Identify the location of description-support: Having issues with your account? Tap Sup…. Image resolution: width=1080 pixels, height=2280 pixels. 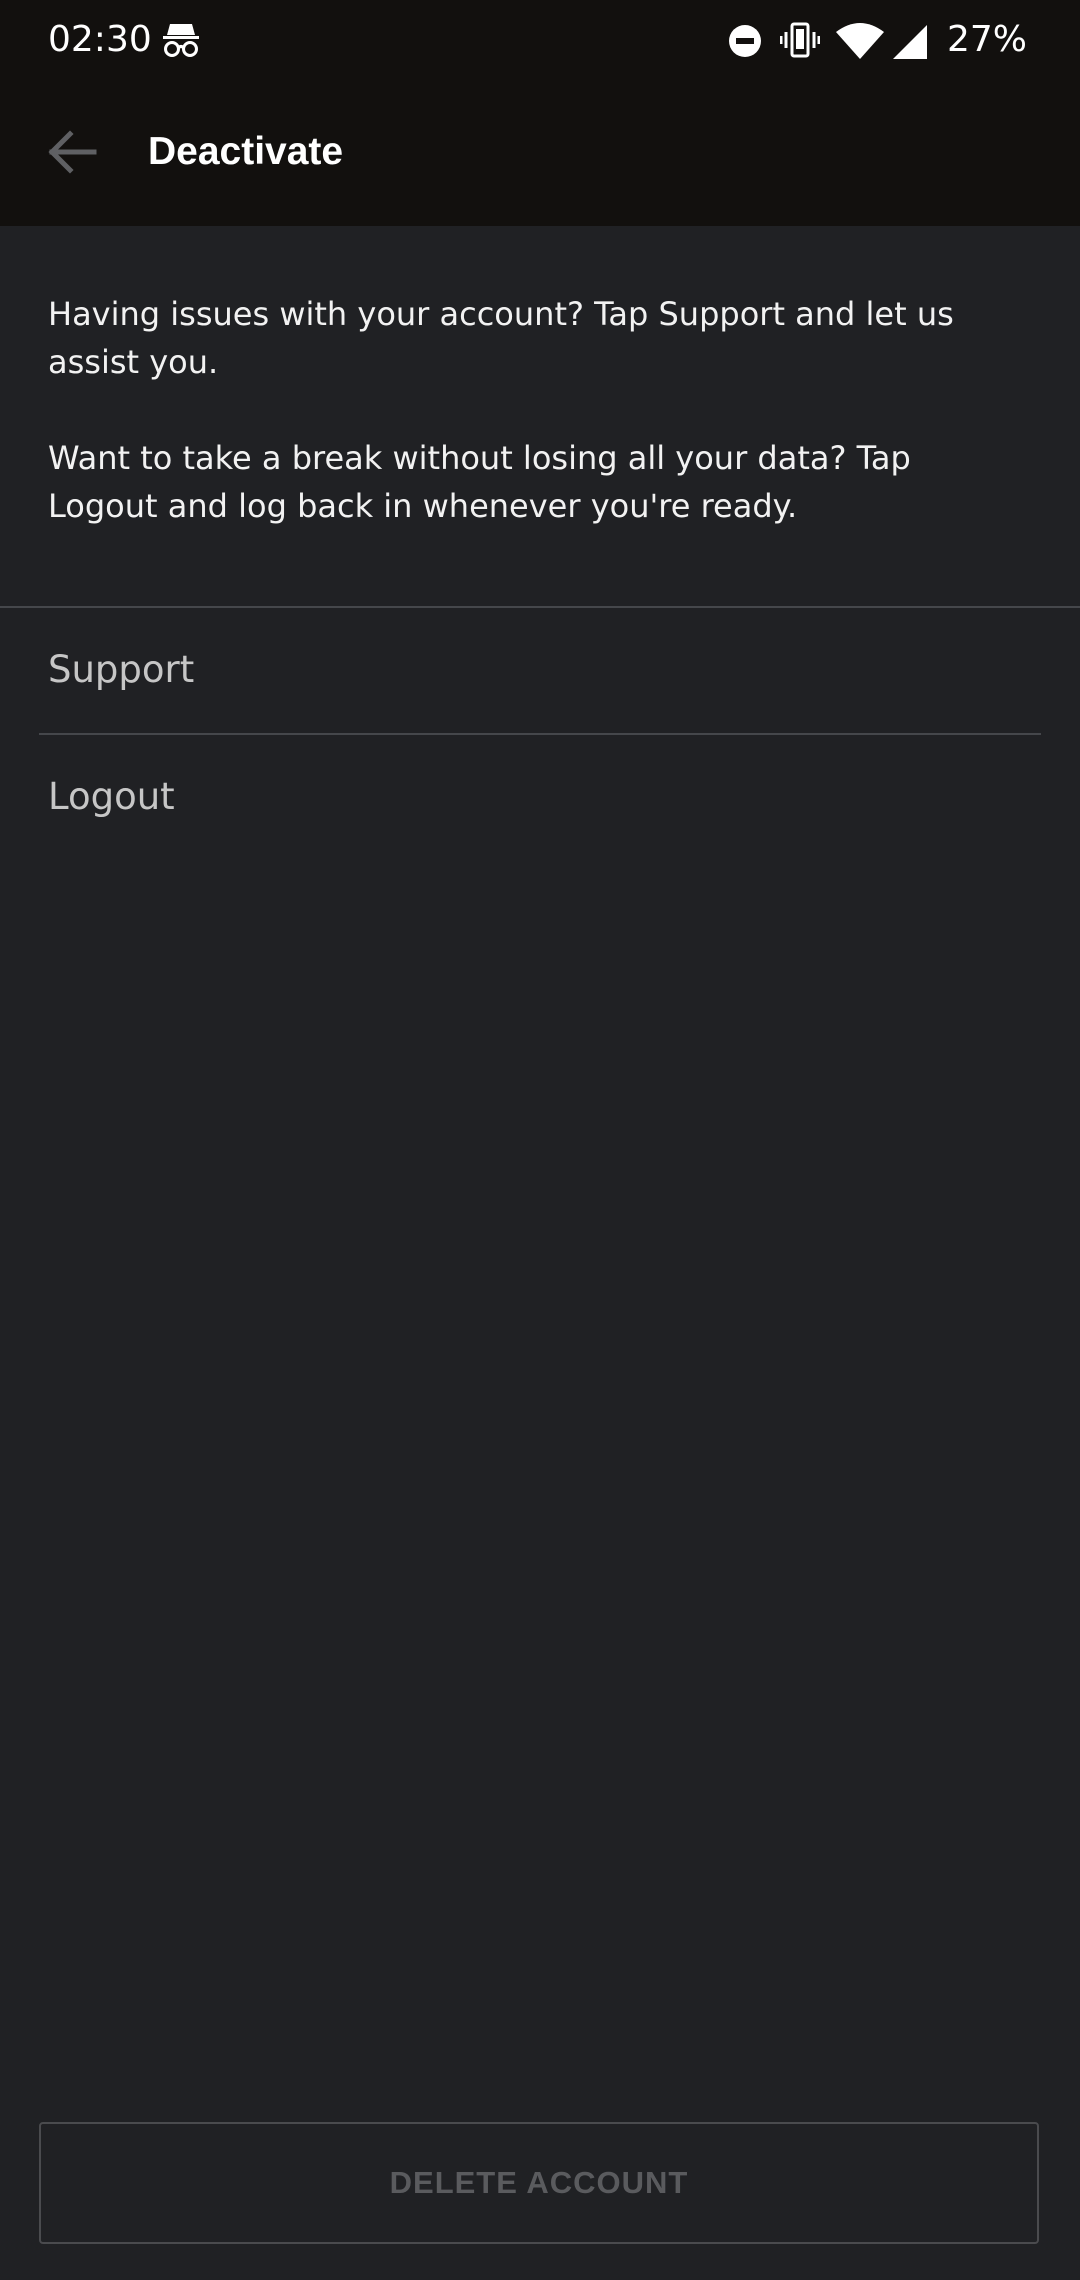
(501, 338).